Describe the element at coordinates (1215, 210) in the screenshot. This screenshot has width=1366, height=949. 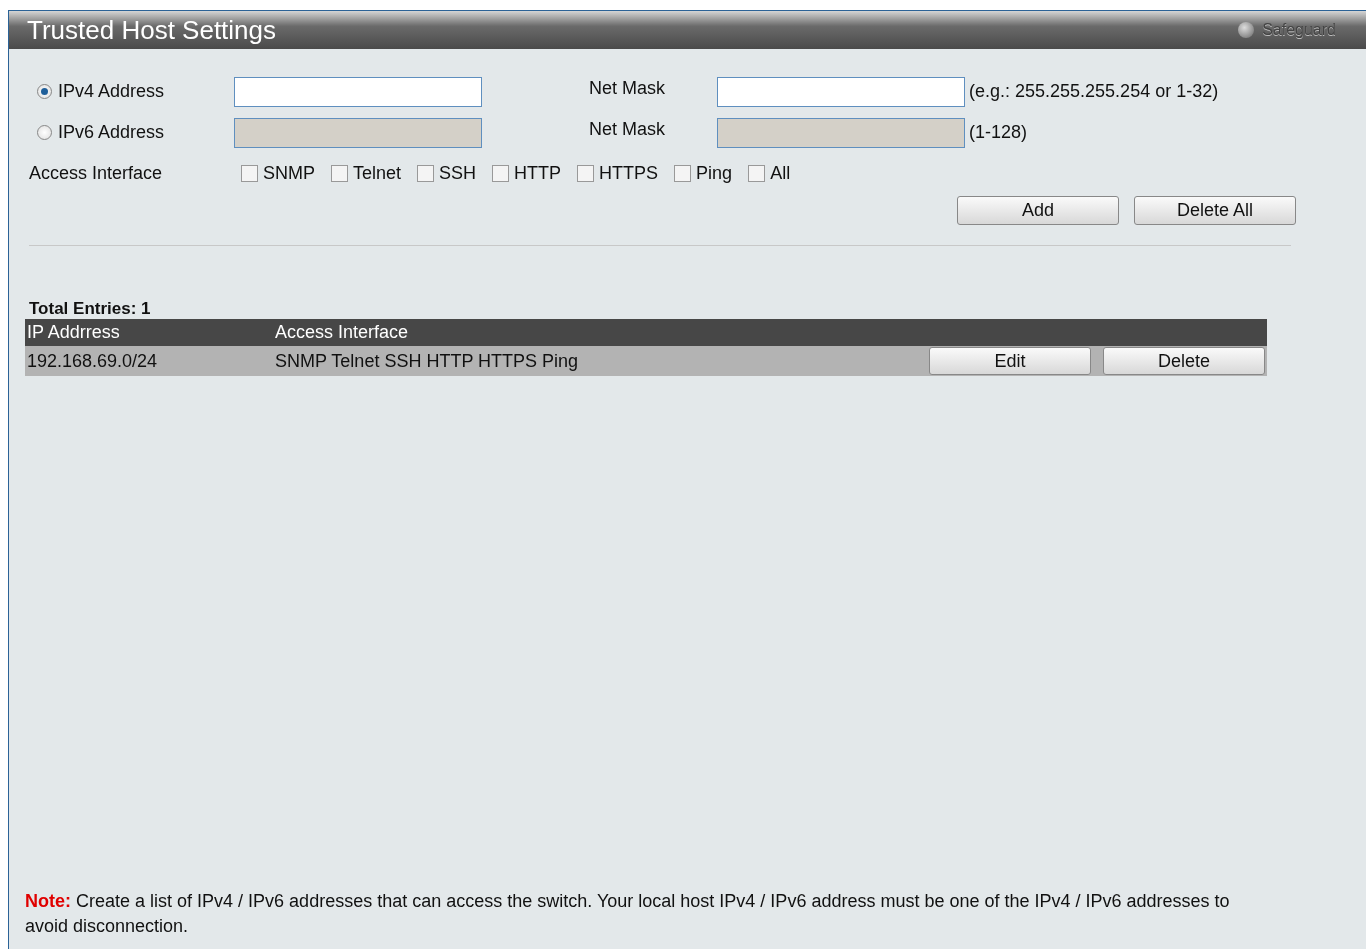
I see `form-button: Delete All` at that location.